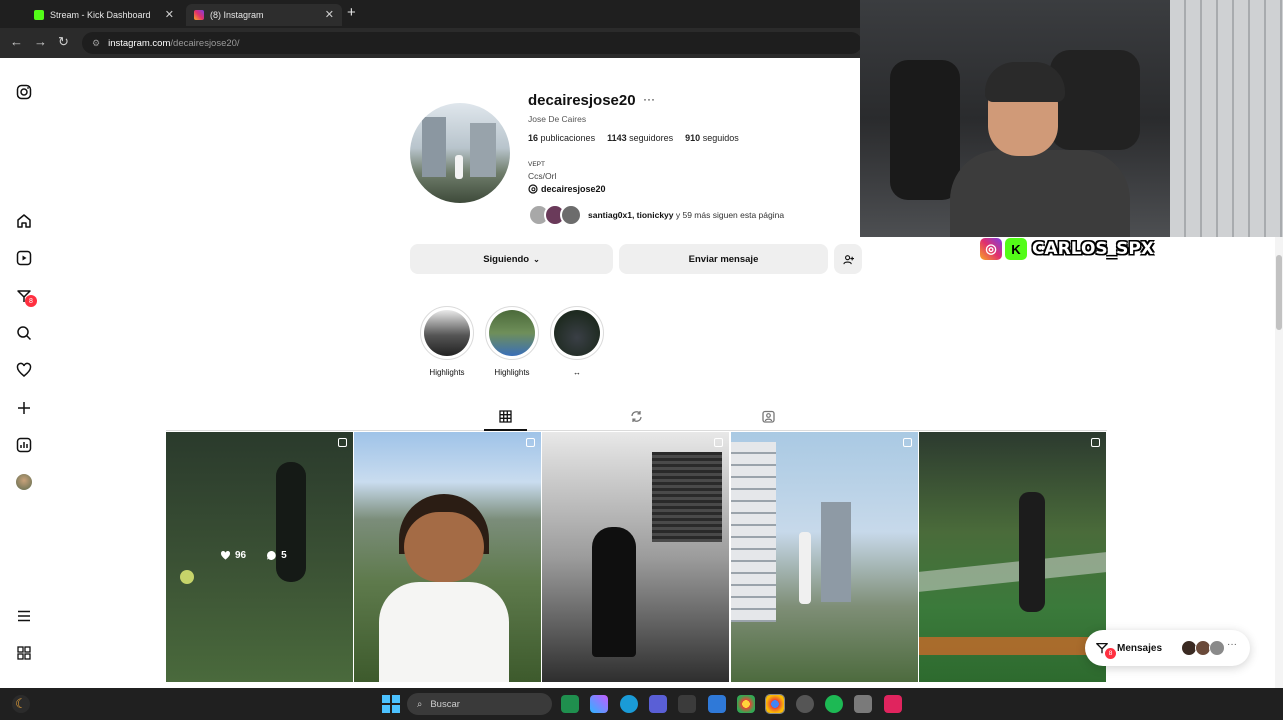 The image size is (1283, 720). What do you see at coordinates (649, 99) in the screenshot?
I see `more-options-icon: ···` at bounding box center [649, 99].